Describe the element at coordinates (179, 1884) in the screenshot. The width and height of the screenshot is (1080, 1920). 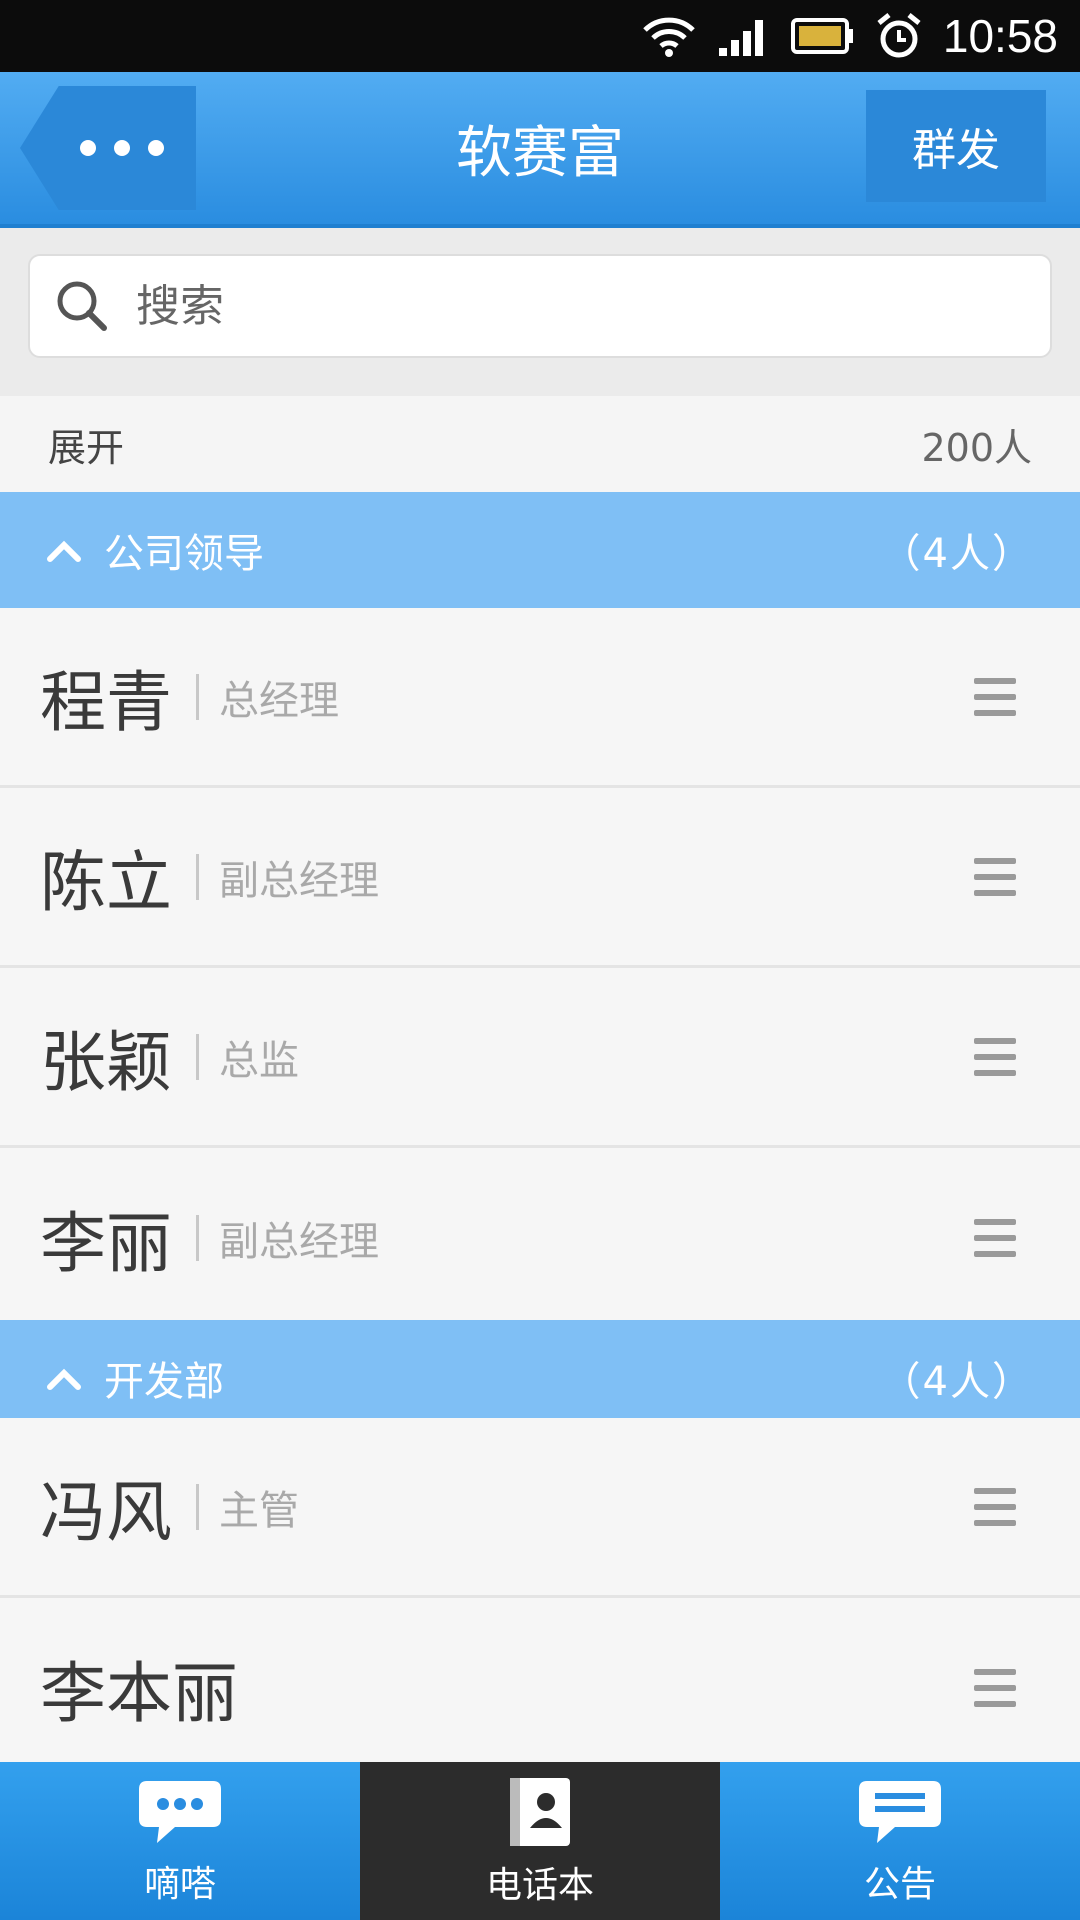
I see `nav-label: 嘀嗒` at that location.